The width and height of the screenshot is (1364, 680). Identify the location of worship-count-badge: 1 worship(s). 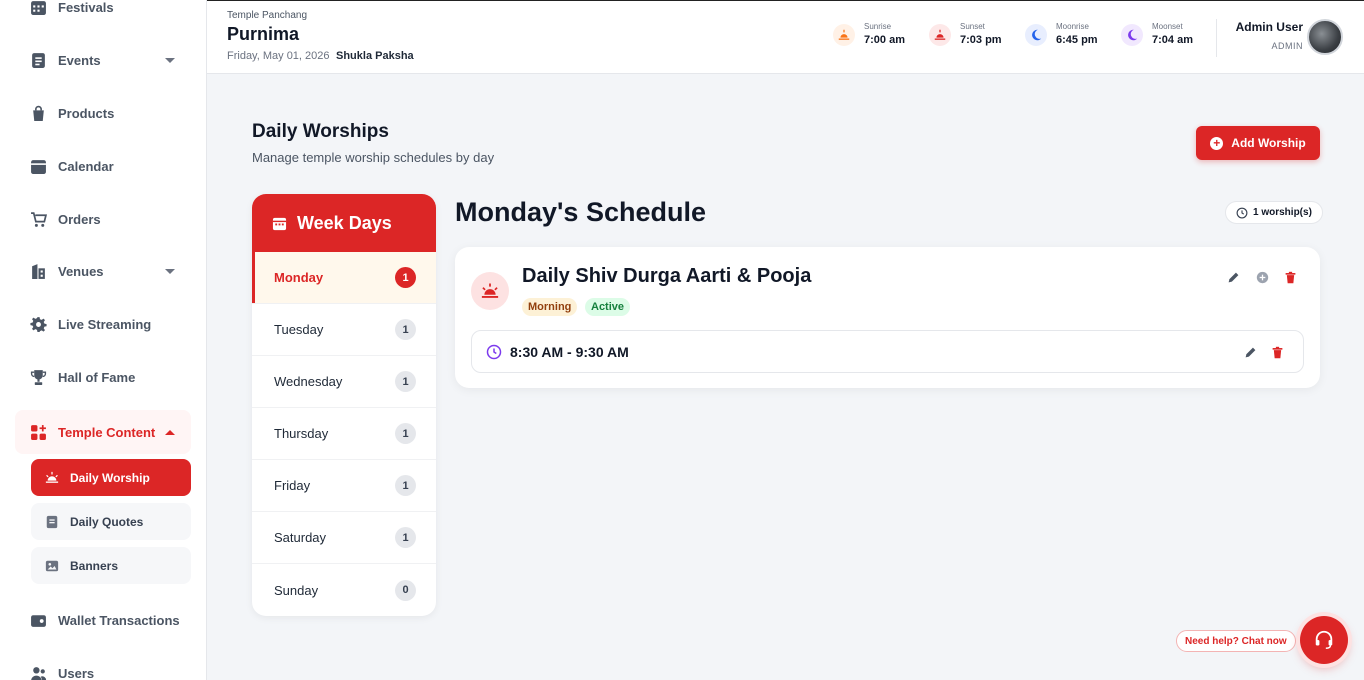
(1274, 212).